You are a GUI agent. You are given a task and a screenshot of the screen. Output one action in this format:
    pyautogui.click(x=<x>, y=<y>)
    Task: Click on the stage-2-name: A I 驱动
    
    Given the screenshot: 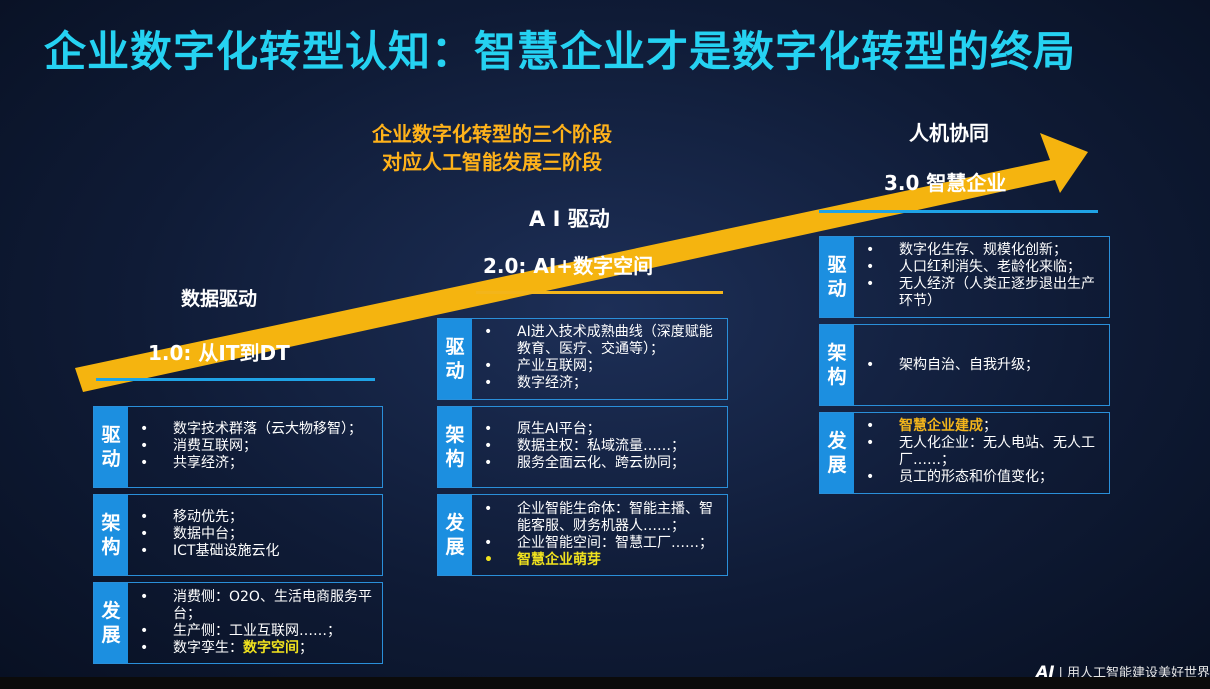 What is the action you would take?
    pyautogui.click(x=569, y=219)
    